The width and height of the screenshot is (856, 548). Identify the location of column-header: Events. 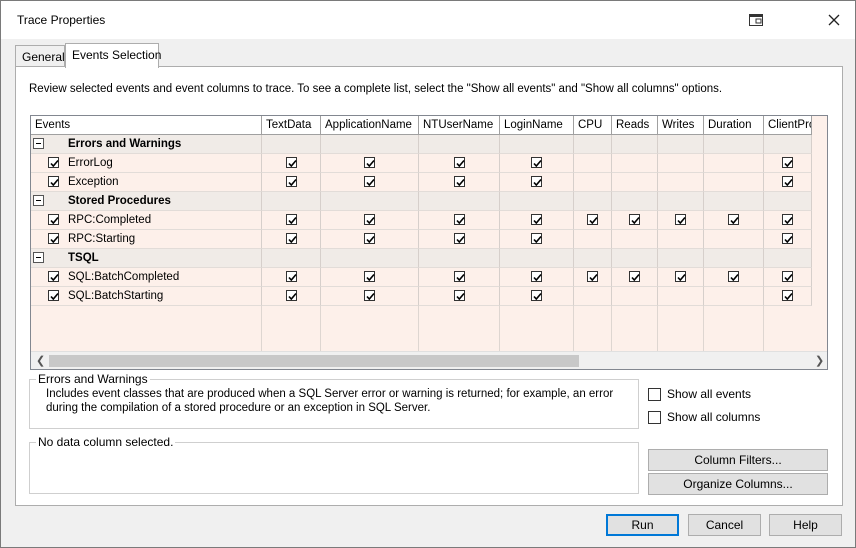
(146, 125).